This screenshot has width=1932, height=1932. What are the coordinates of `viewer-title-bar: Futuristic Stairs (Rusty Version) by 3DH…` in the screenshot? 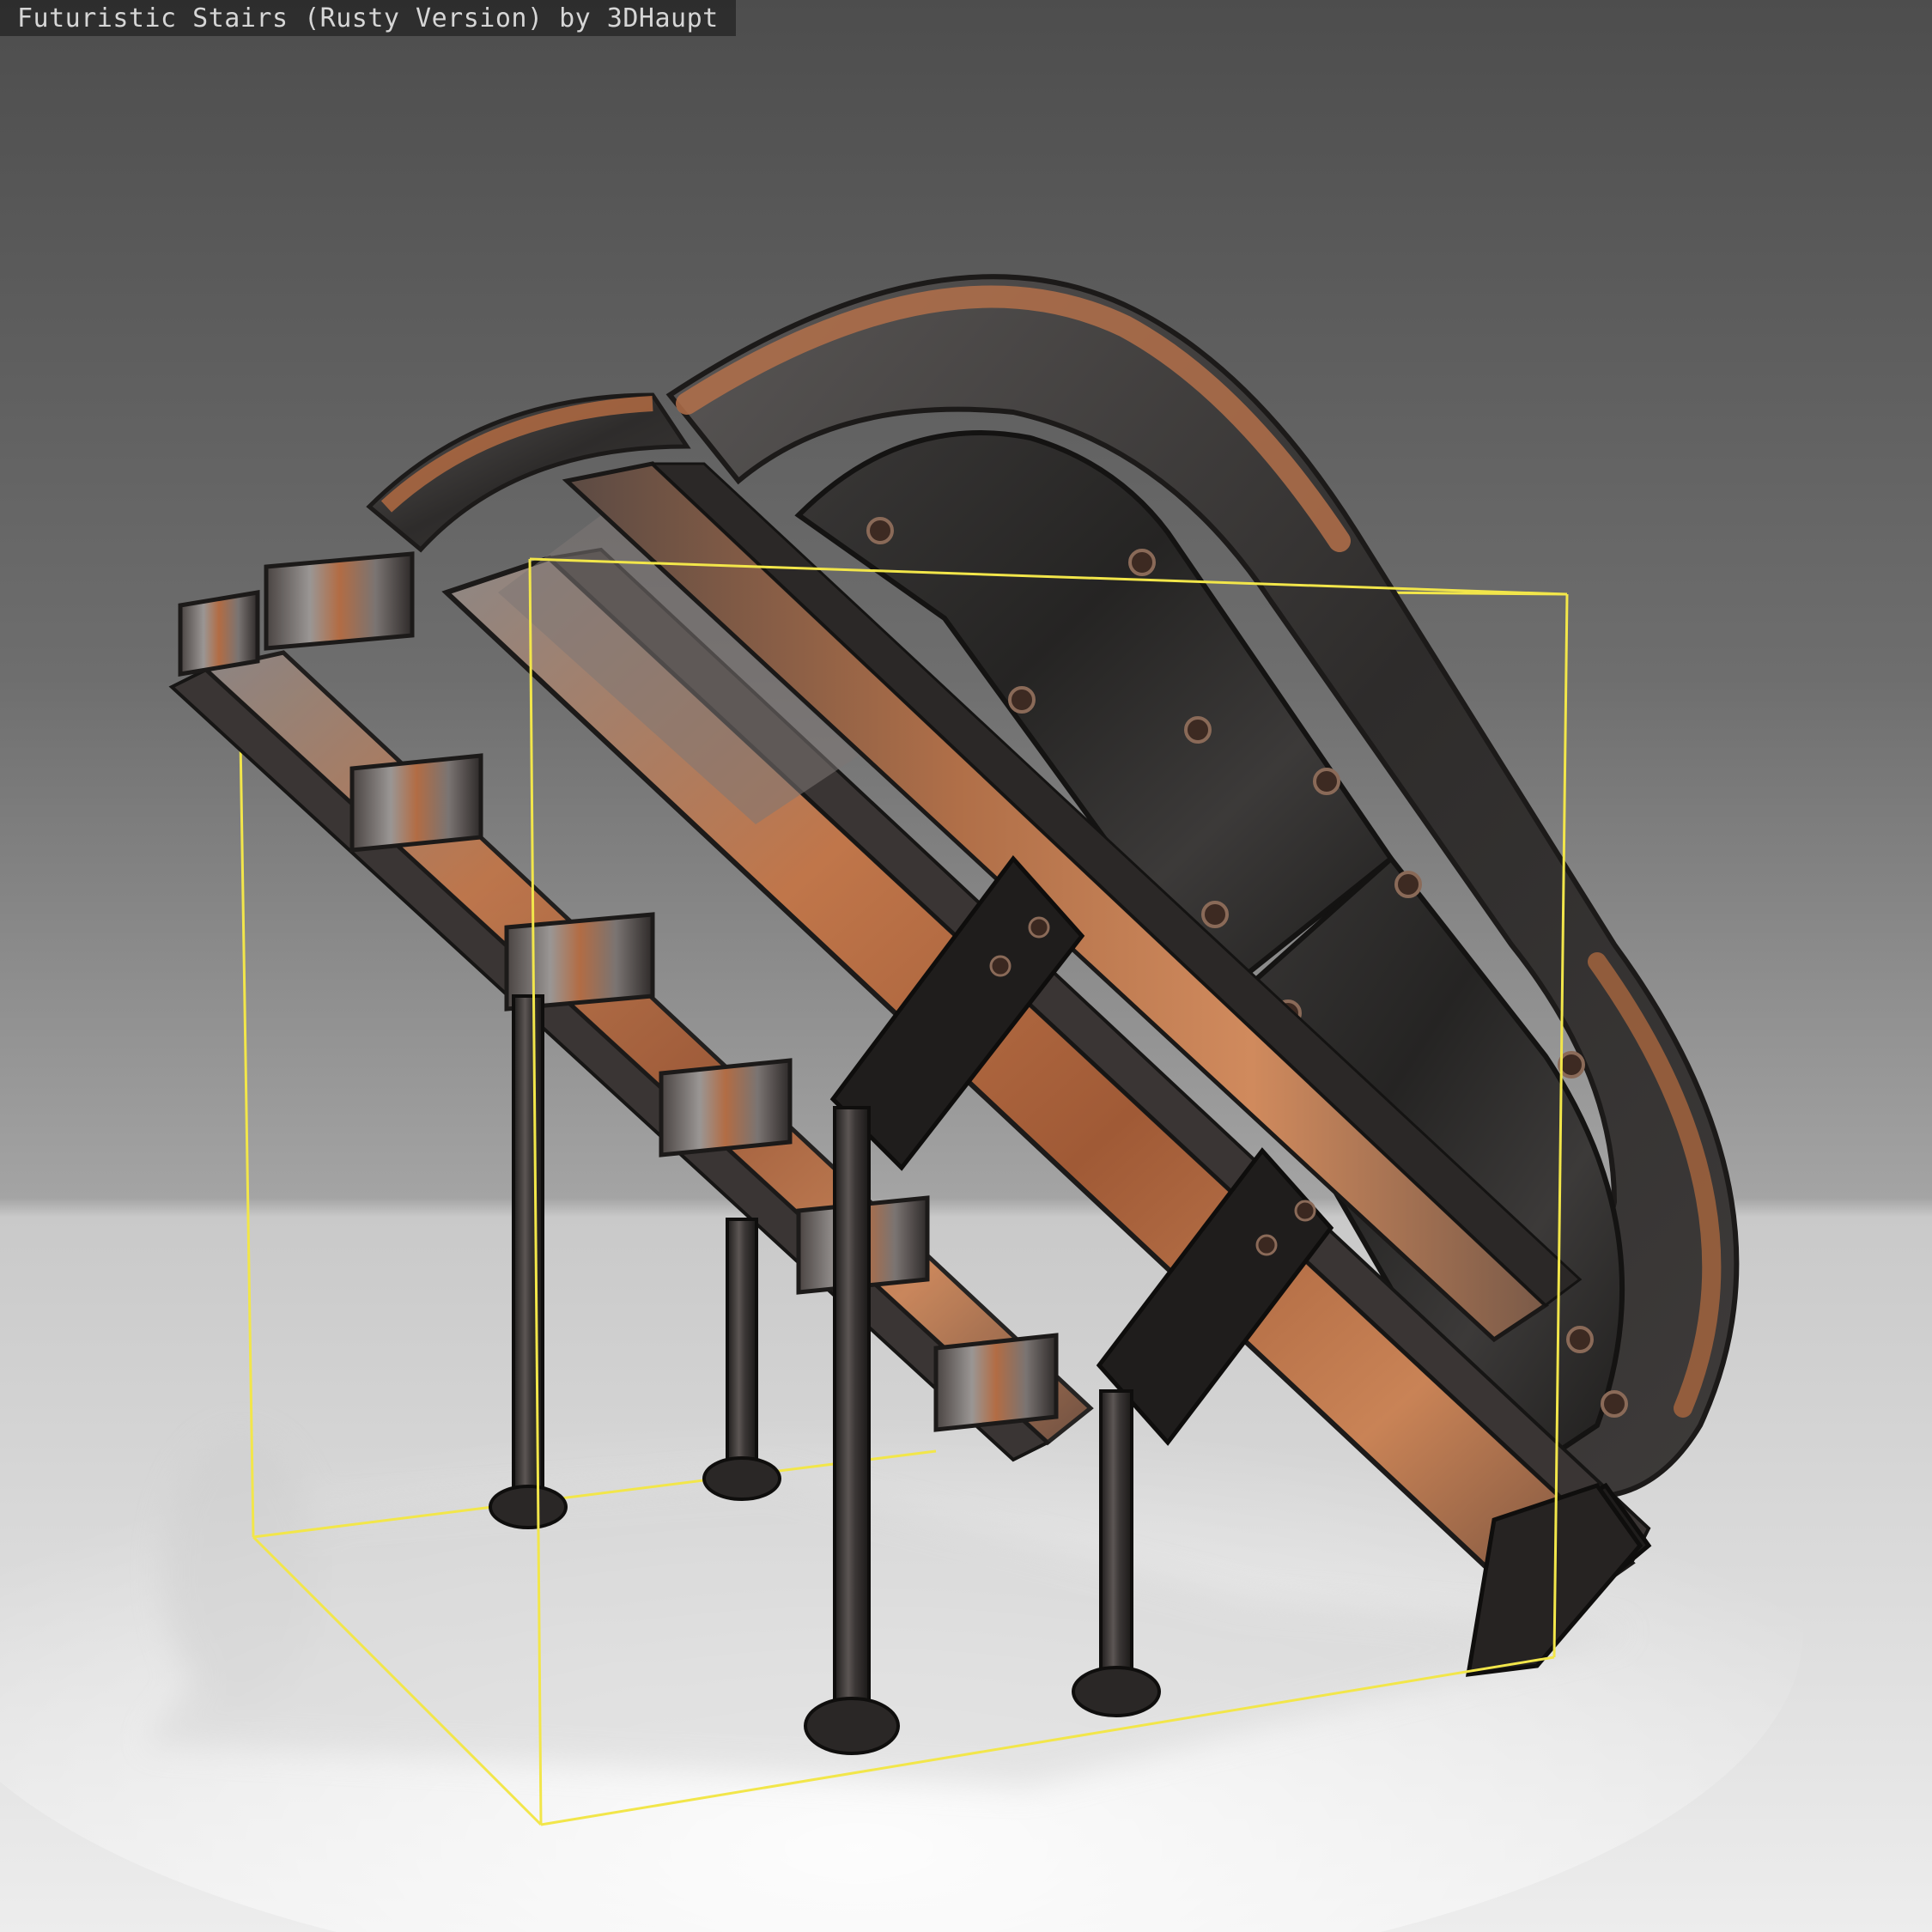 It's located at (368, 18).